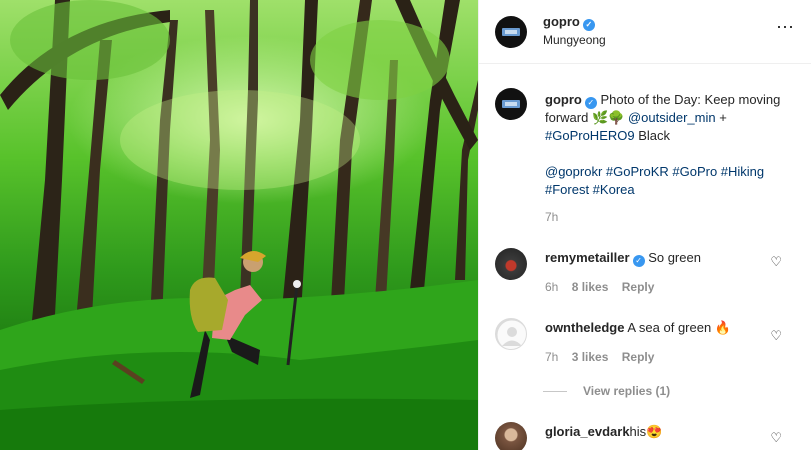 The image size is (811, 450). What do you see at coordinates (608, 117) in the screenshot?
I see `caption-emoji: 🌿🌳` at bounding box center [608, 117].